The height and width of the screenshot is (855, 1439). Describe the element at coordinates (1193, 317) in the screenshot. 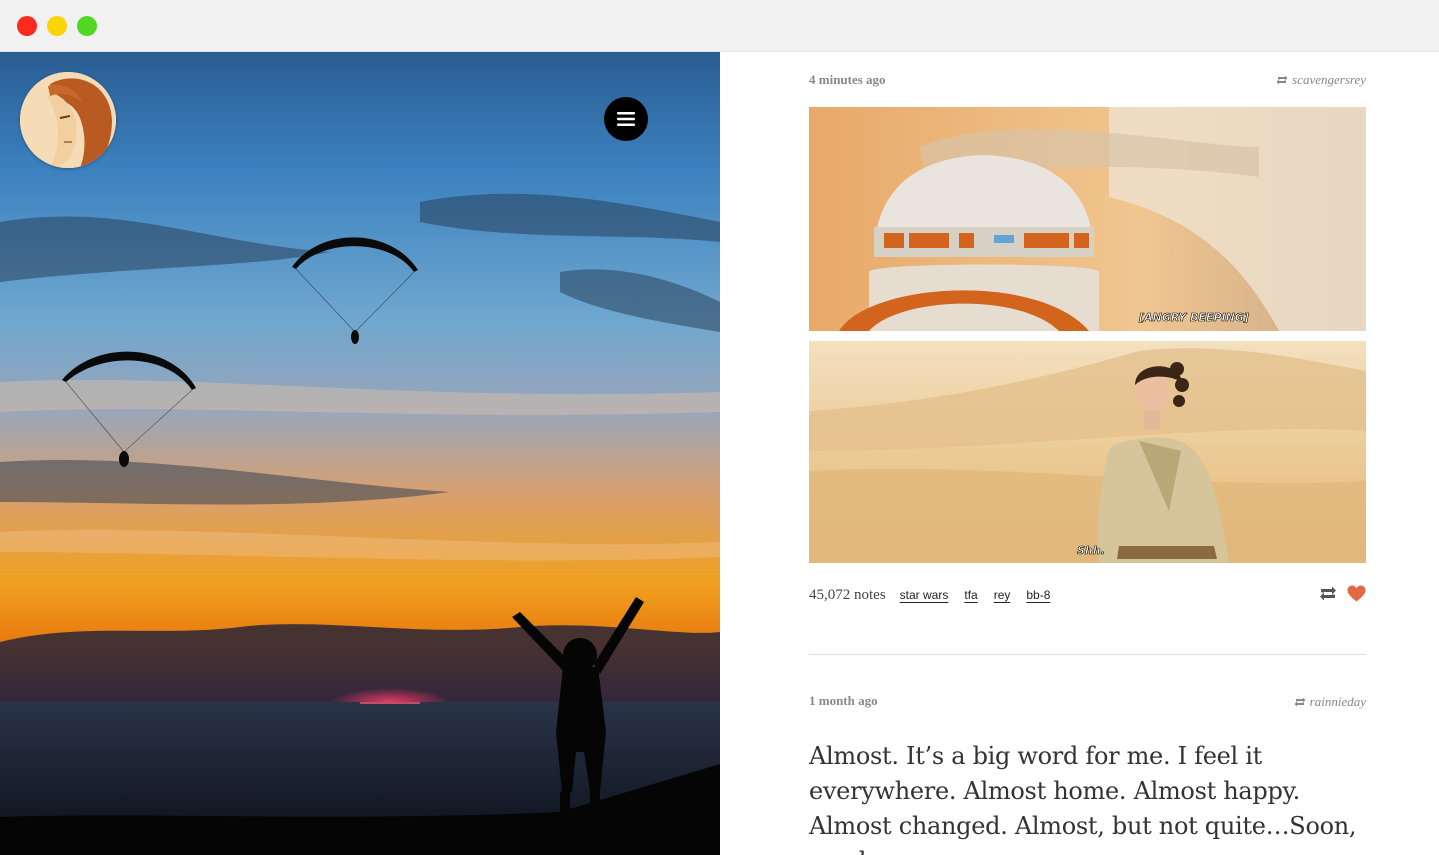

I see `gif-caption: [ANGRY BEEPING]` at that location.